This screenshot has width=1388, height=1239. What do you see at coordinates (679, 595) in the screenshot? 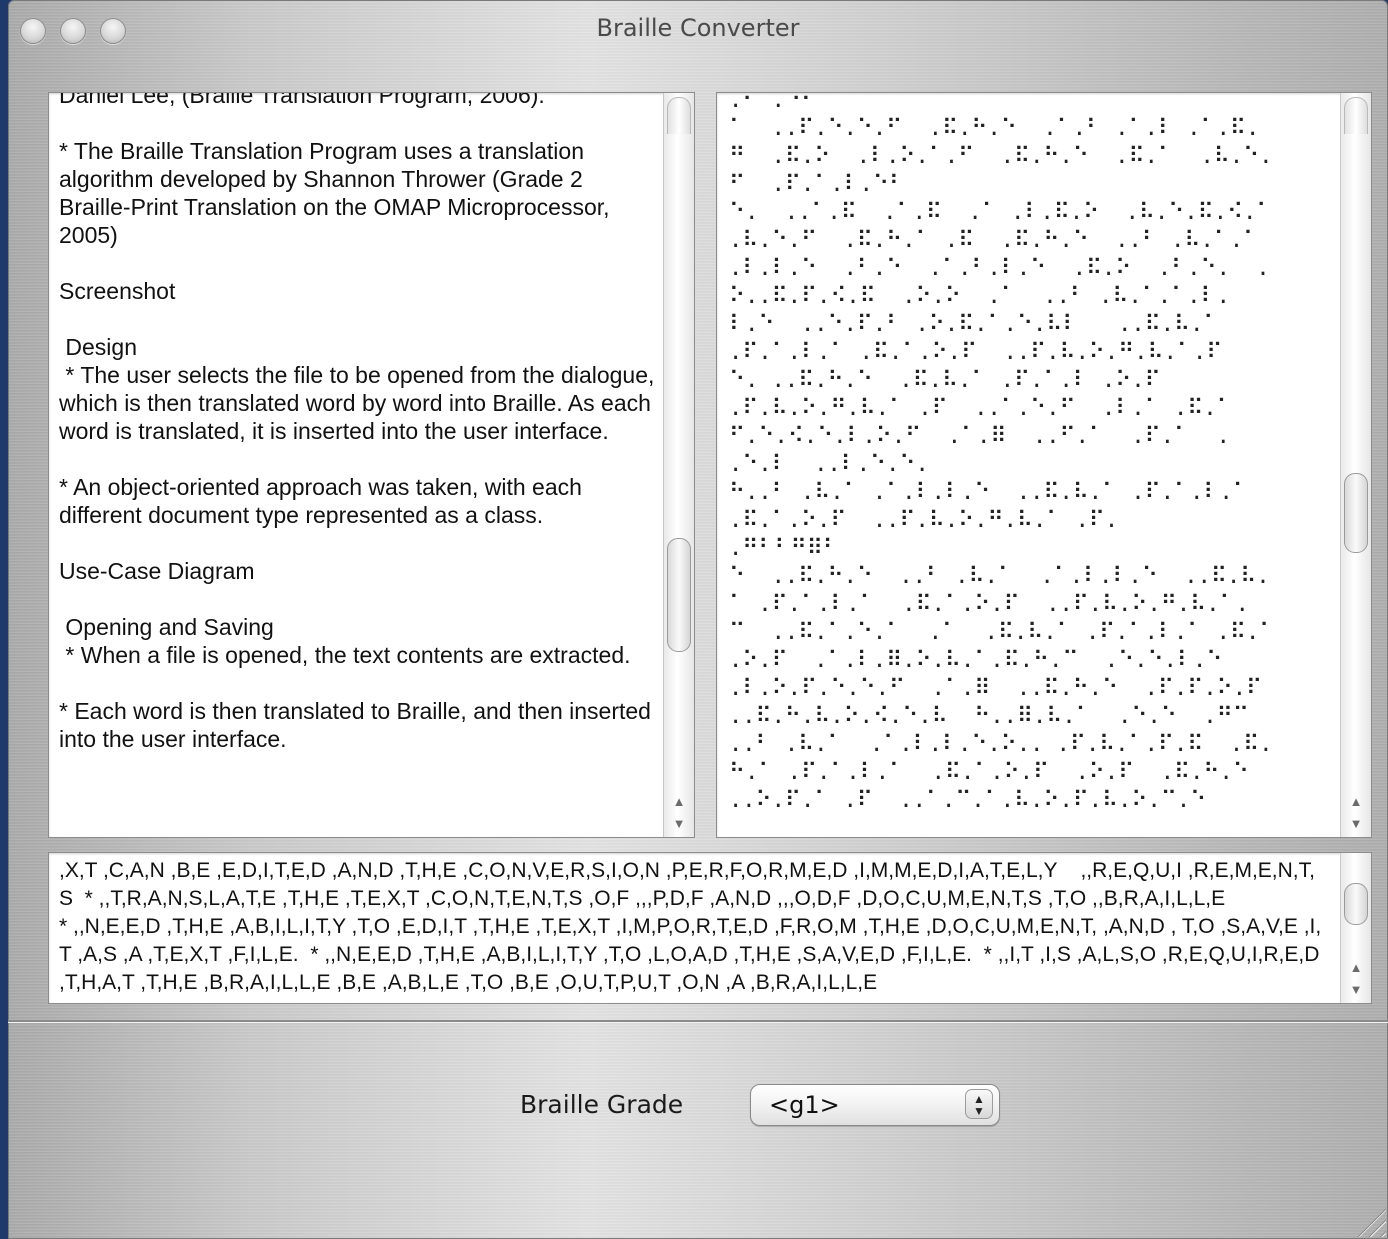
I see `source-scroll-thumb` at bounding box center [679, 595].